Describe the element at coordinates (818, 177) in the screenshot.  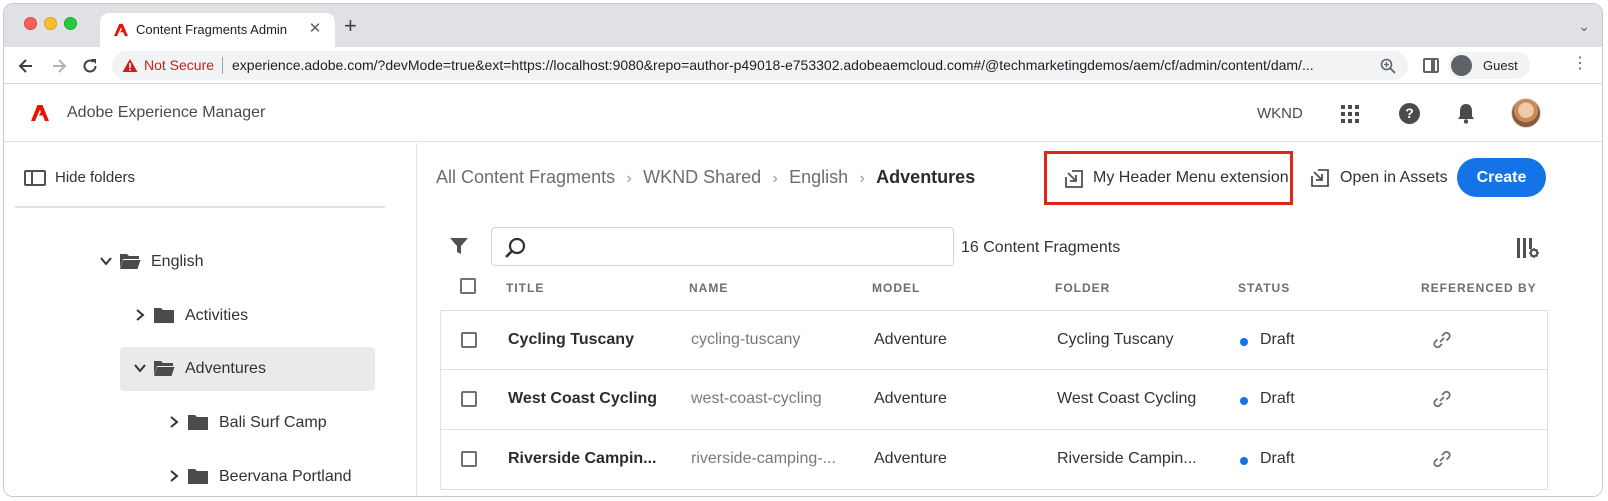
I see `breadcrumb-english: English` at that location.